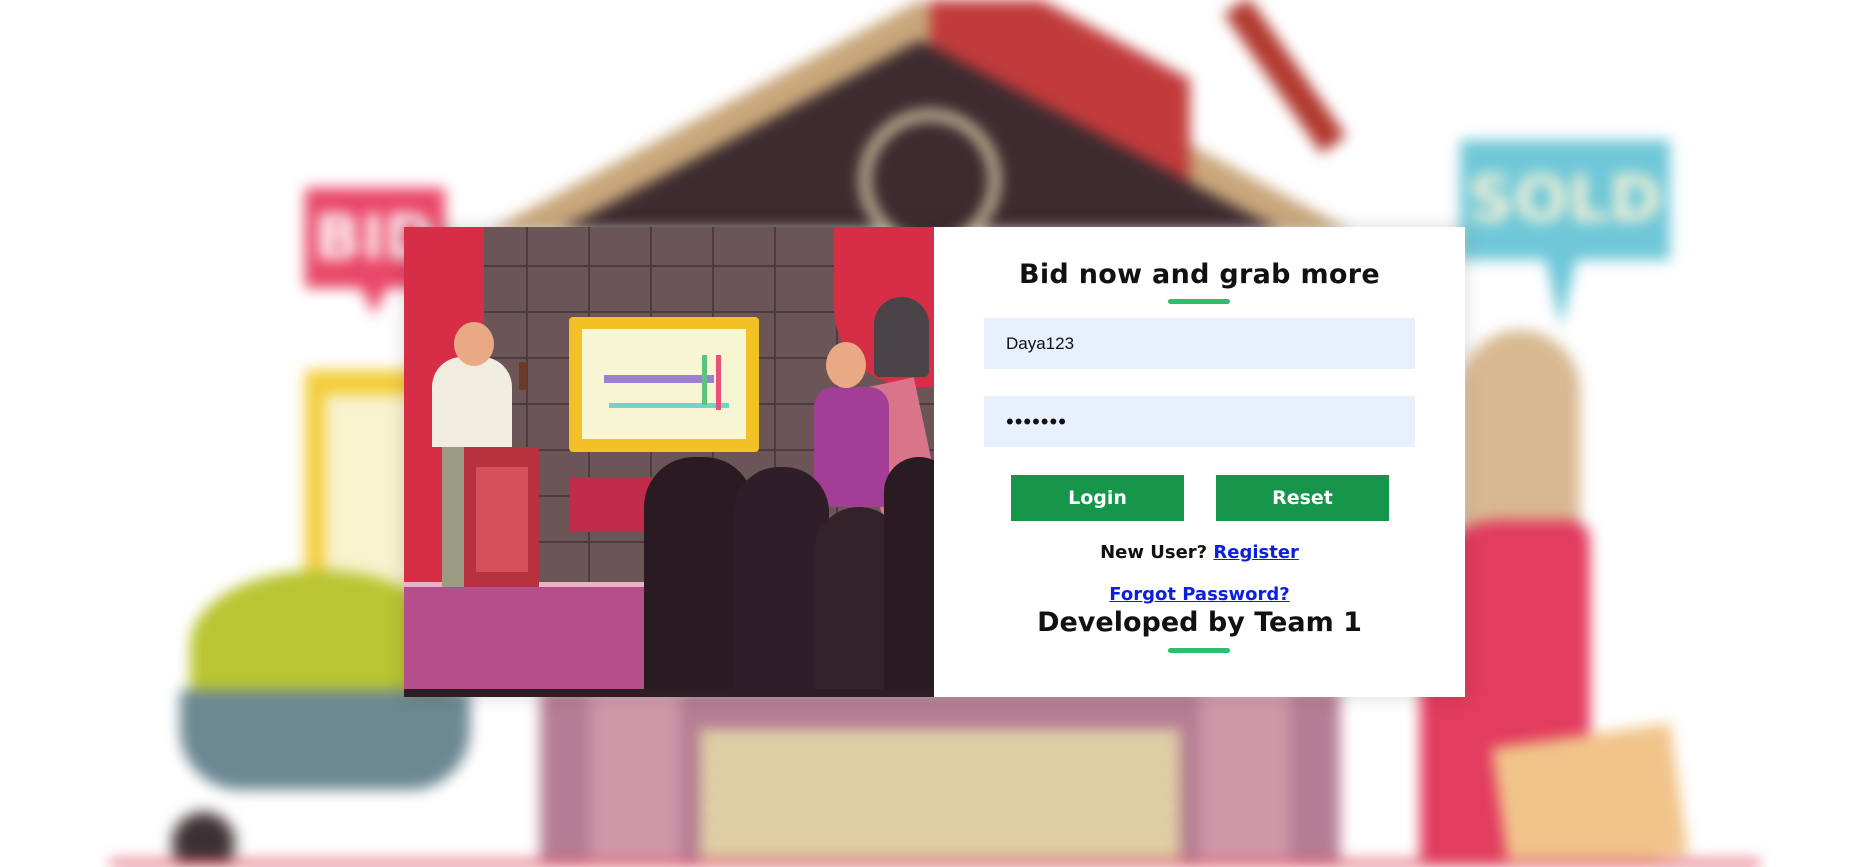 The height and width of the screenshot is (867, 1862). I want to click on username-input, so click(1199, 343).